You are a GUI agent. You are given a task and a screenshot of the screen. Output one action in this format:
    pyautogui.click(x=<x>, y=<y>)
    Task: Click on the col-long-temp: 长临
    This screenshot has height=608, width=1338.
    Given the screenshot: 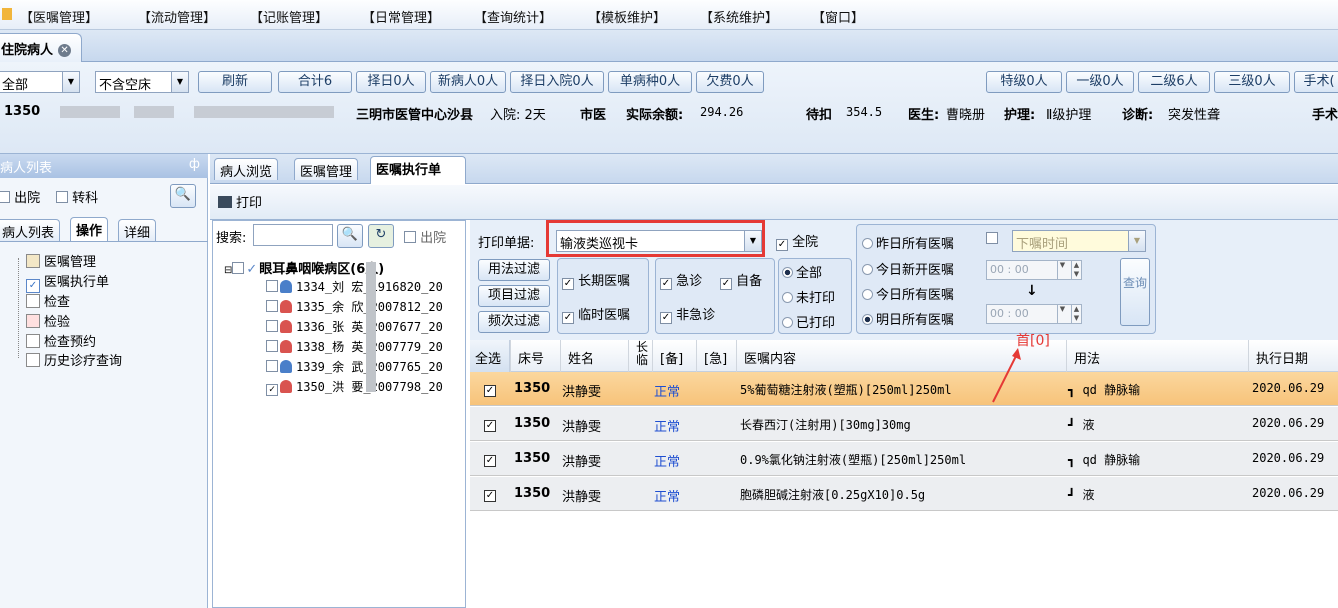 What is the action you would take?
    pyautogui.click(x=642, y=354)
    